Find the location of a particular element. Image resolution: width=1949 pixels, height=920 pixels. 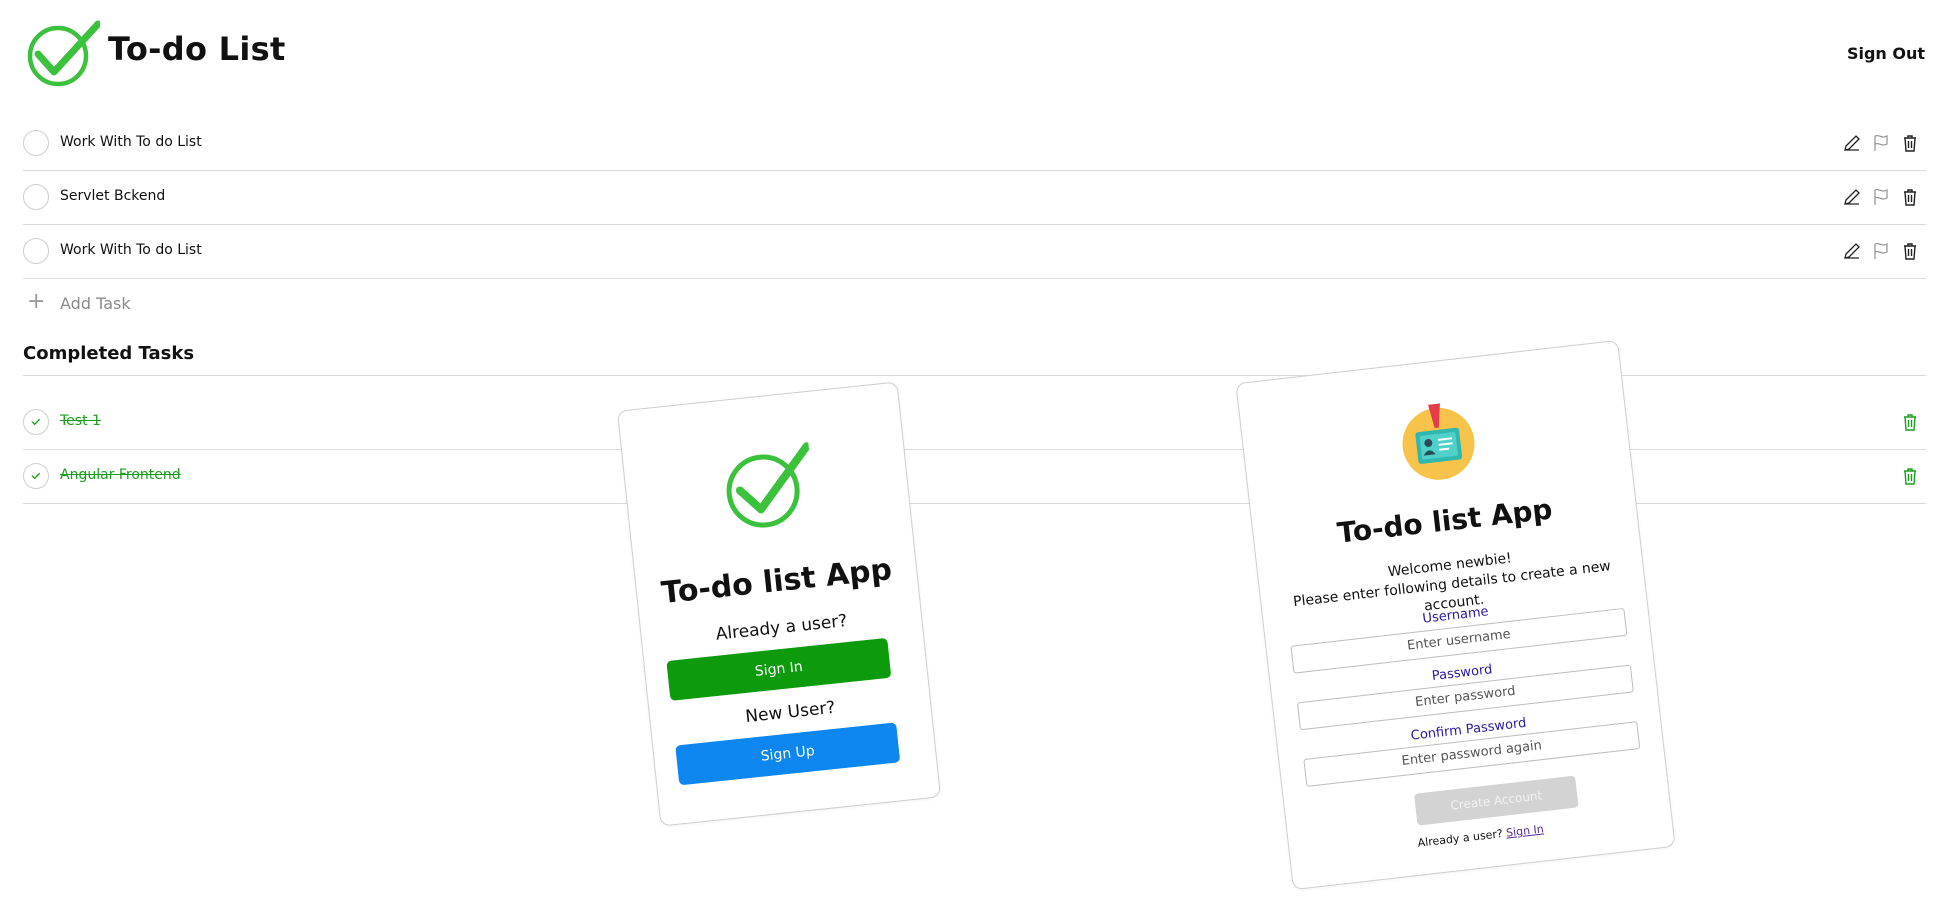

create-account-button: Create Account is located at coordinates (1496, 800).